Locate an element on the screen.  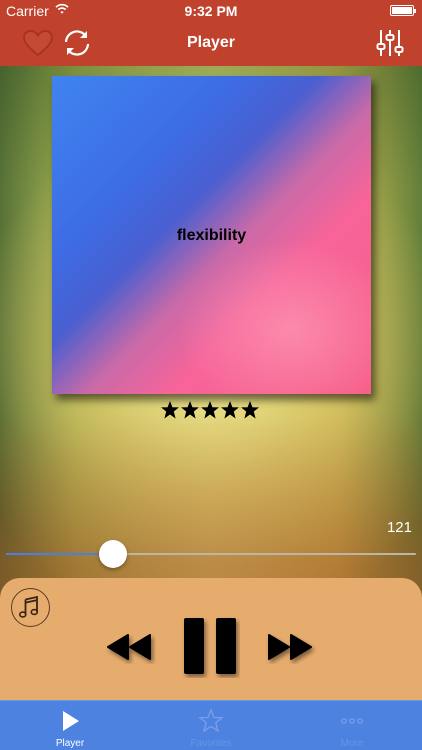
equalizer-button is located at coordinates (390, 43).